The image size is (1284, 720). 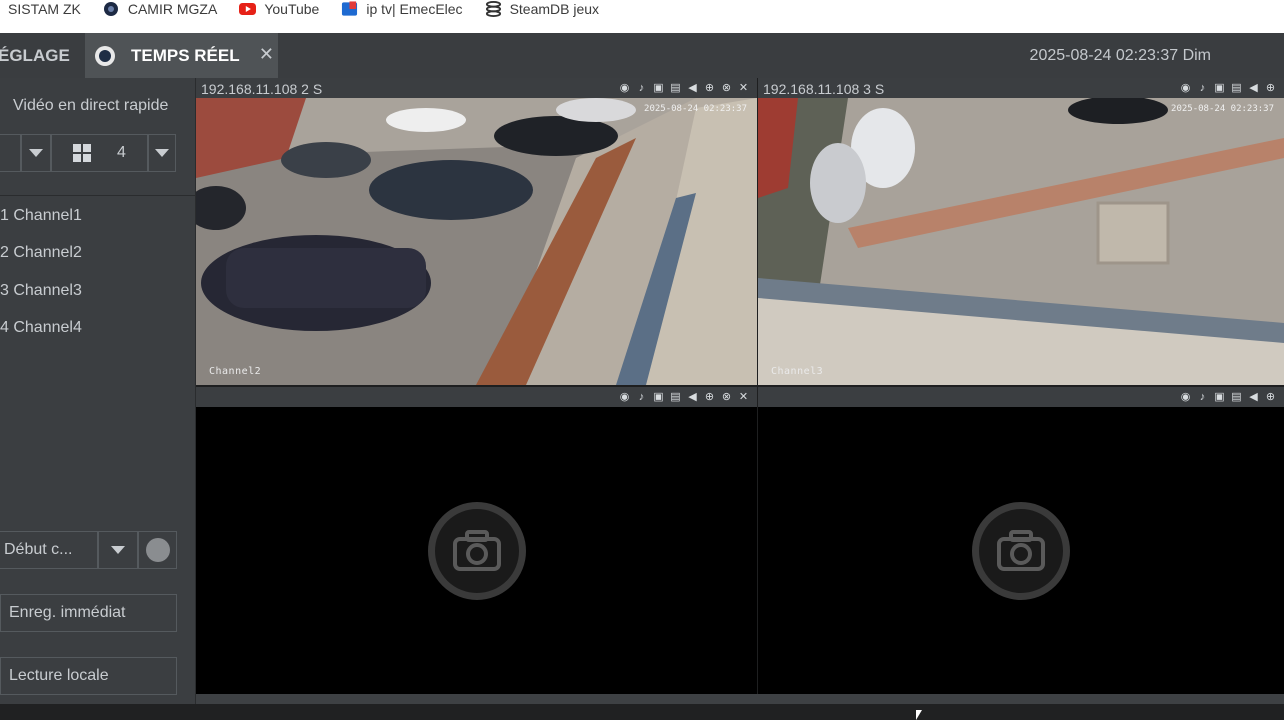 I want to click on bookmark-ip-tv: ip tv| EmecElec, so click(x=402, y=8).